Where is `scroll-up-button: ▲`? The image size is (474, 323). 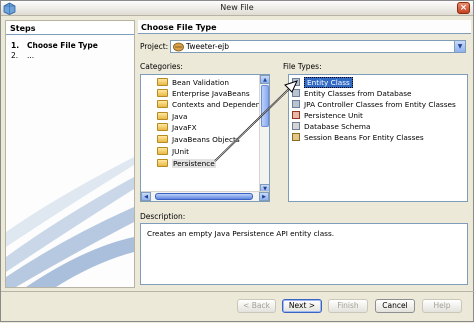 scroll-up-button: ▲ is located at coordinates (264, 79).